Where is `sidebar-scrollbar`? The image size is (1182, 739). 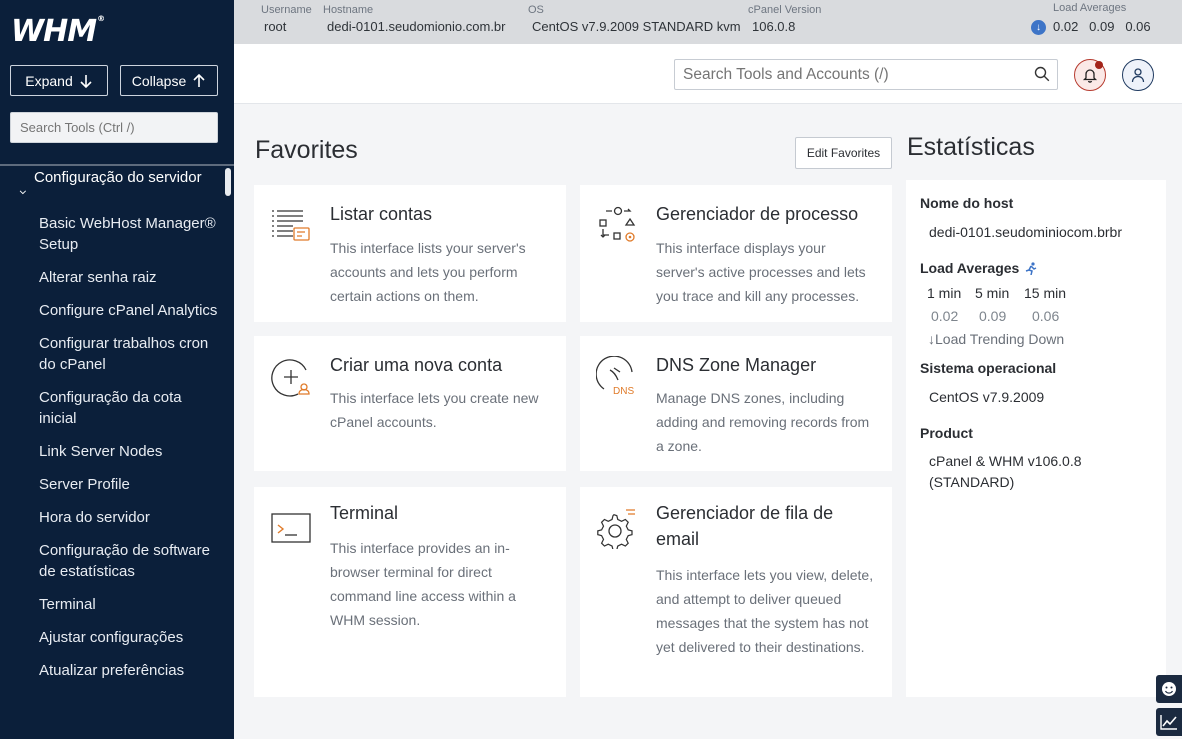
sidebar-scrollbar is located at coordinates (228, 182).